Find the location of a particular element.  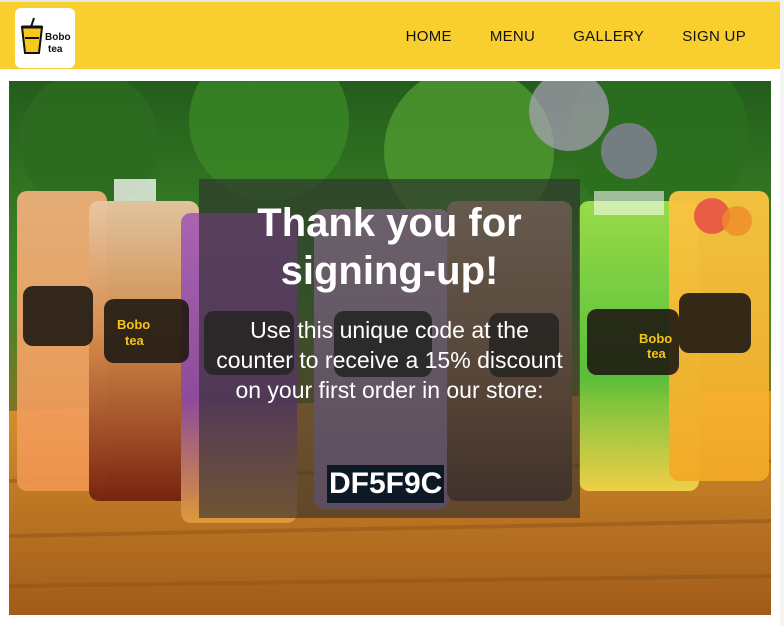

navbar: Bobo tea HOME MENU GALLERY SIGN UP is located at coordinates (392, 34).